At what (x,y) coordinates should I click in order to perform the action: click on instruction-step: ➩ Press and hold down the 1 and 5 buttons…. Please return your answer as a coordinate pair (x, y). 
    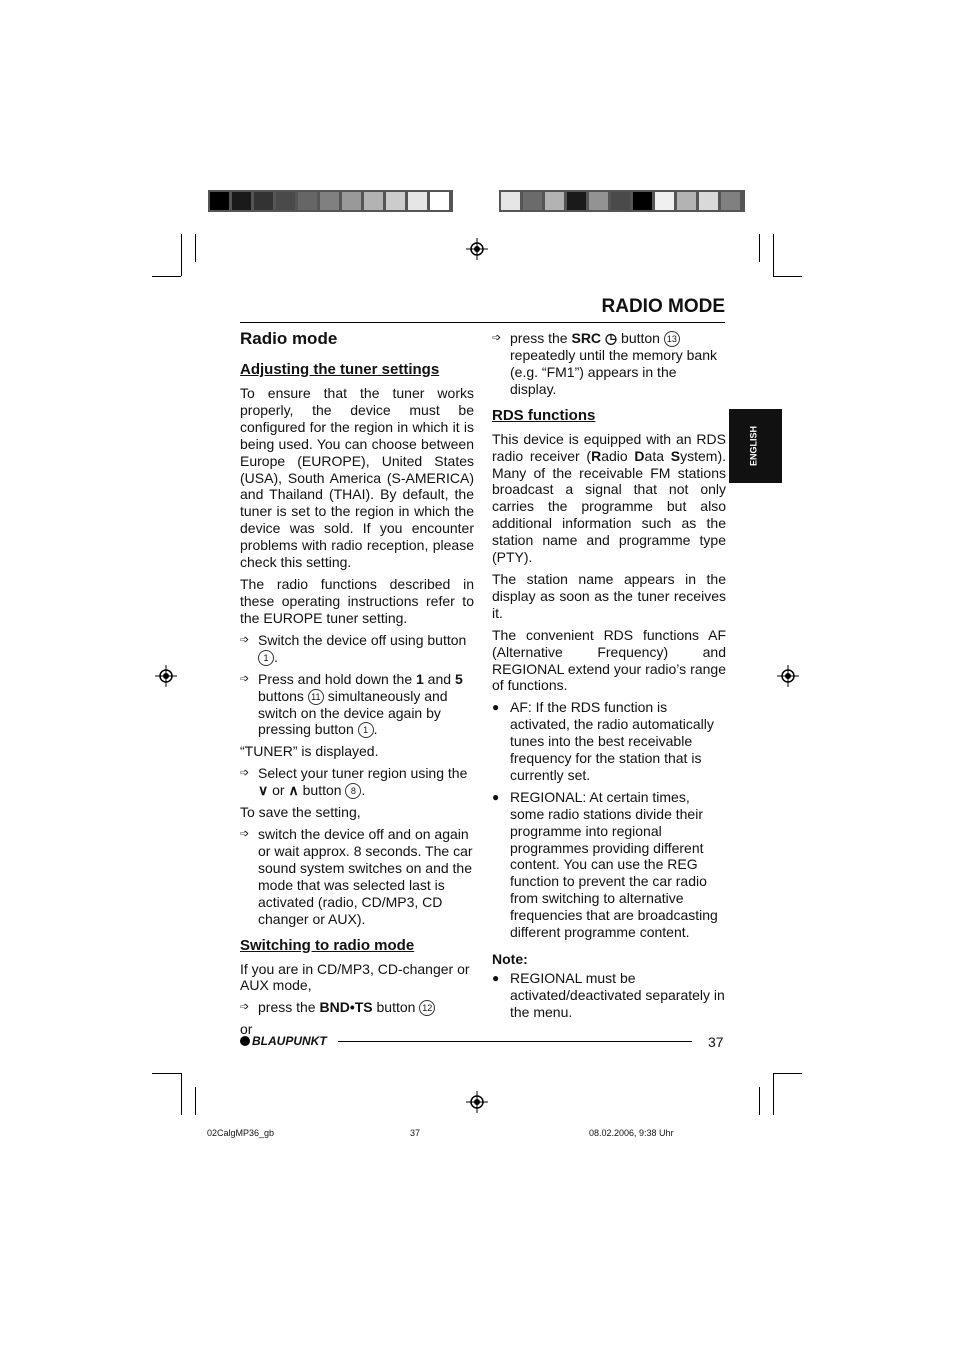
    Looking at the image, I should click on (357, 705).